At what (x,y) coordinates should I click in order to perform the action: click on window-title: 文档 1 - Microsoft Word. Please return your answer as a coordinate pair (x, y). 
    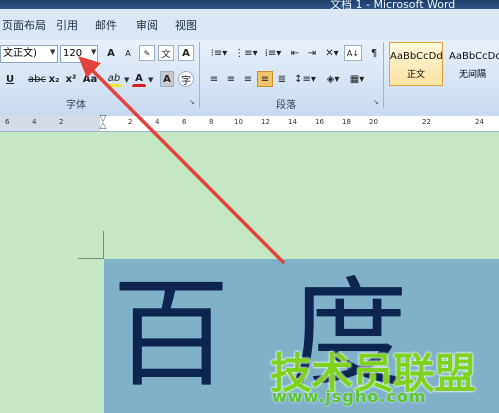
    Looking at the image, I should click on (393, 5).